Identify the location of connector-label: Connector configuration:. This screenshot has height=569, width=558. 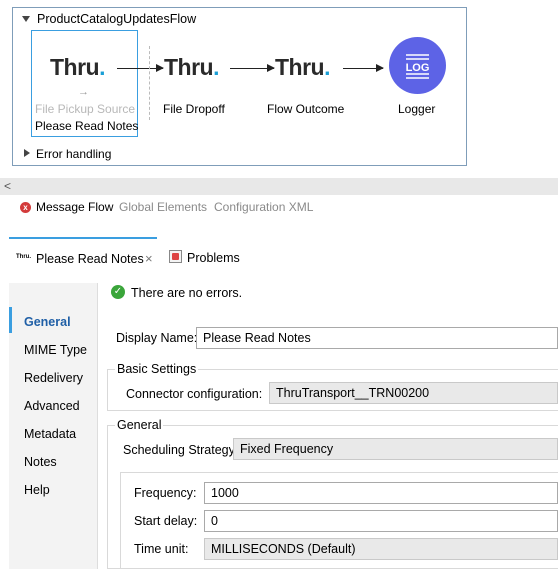
(194, 394).